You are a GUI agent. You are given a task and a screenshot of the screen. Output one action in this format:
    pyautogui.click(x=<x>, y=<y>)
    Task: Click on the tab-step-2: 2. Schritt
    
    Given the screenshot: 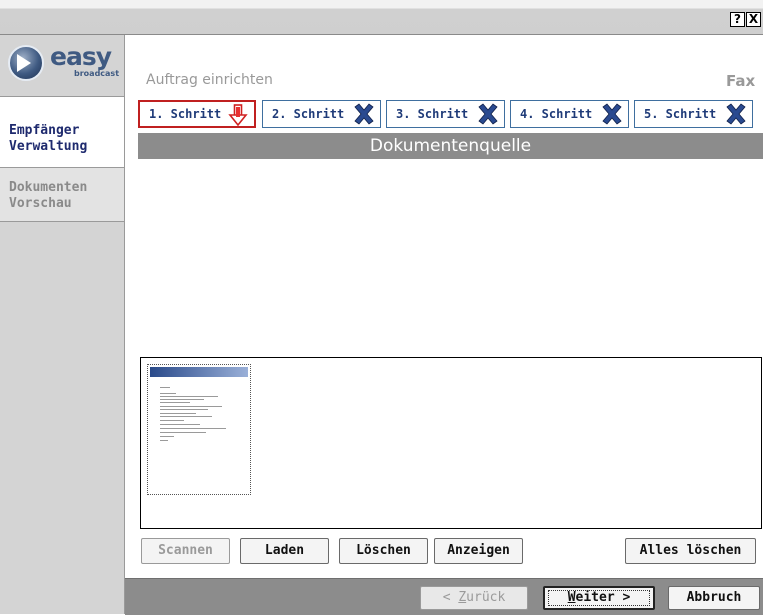 What is the action you would take?
    pyautogui.click(x=321, y=114)
    